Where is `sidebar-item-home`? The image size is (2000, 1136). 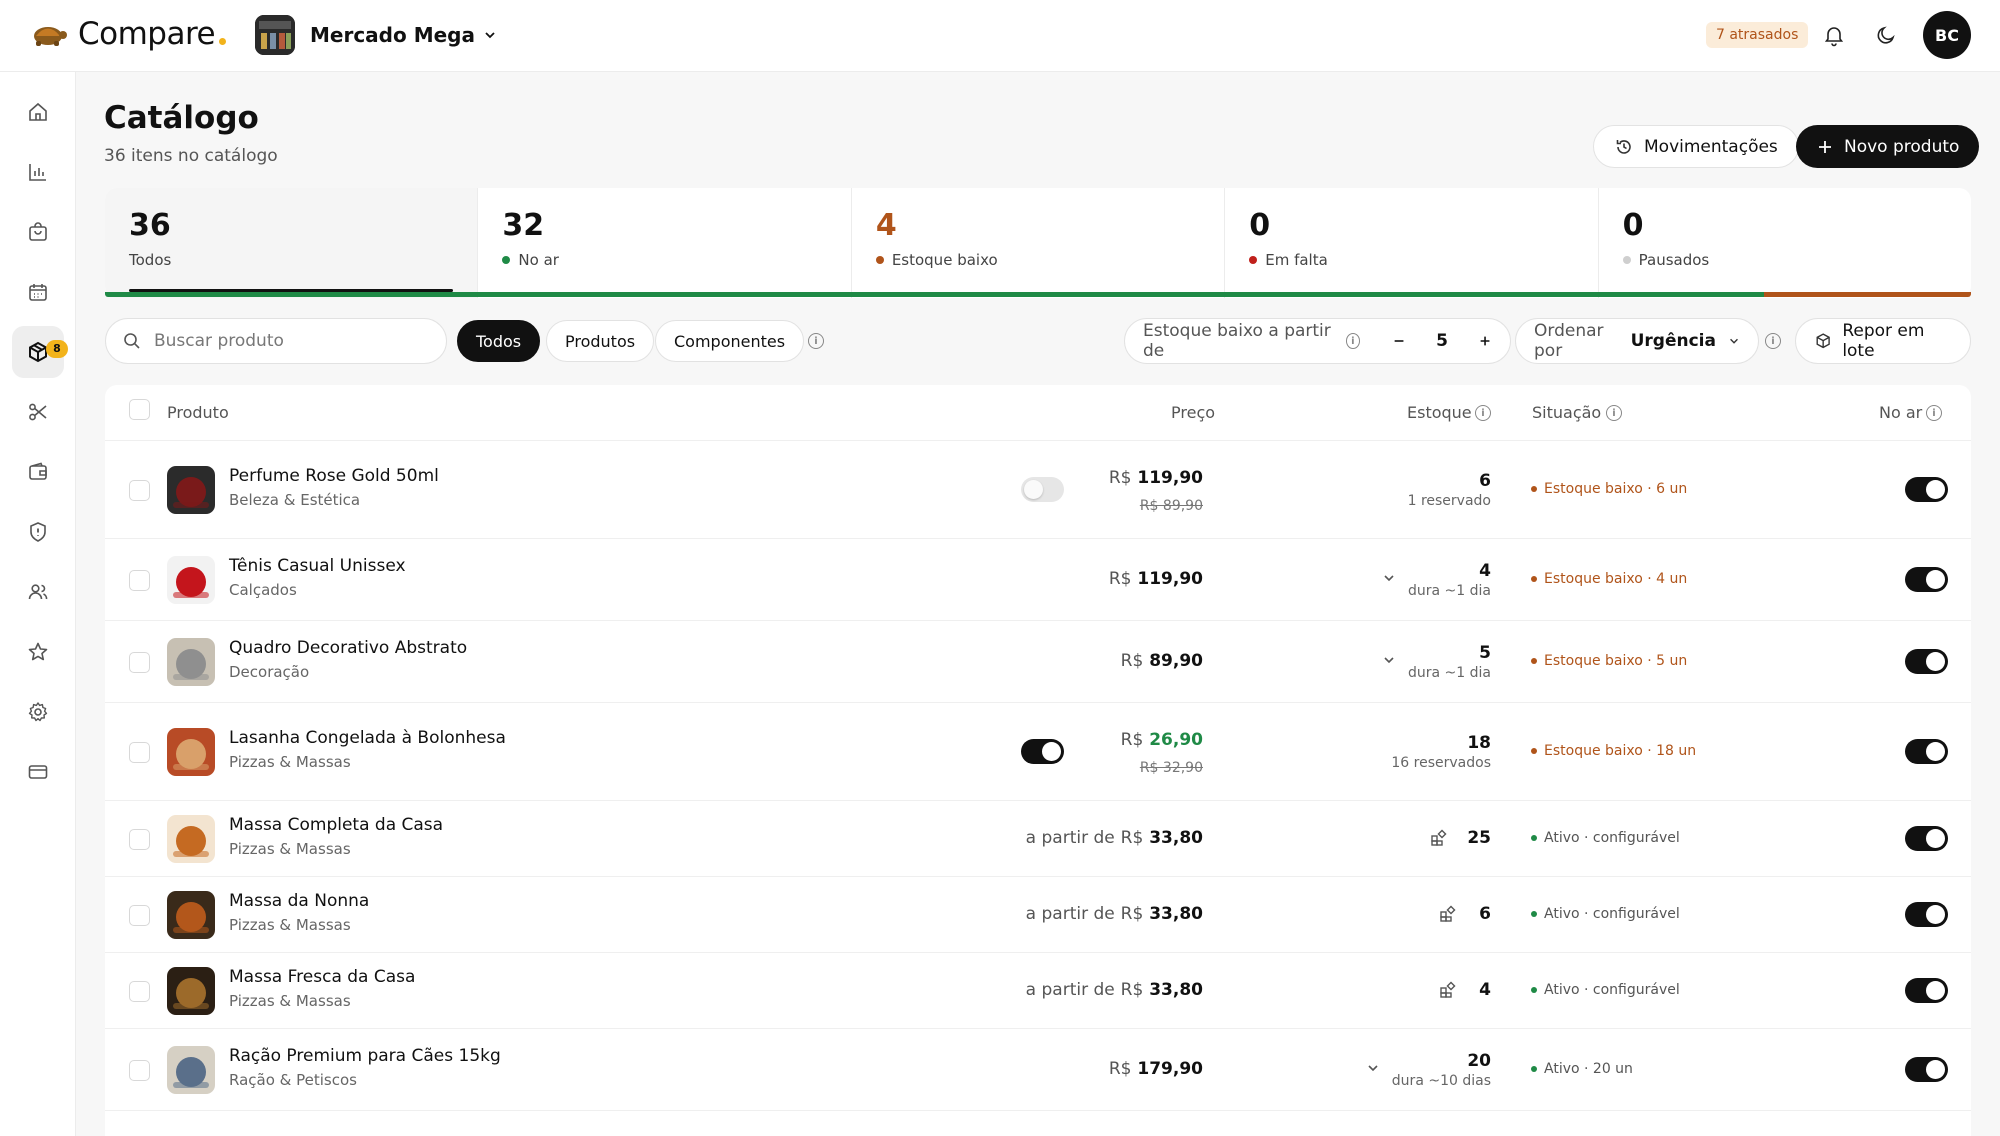 sidebar-item-home is located at coordinates (38, 112).